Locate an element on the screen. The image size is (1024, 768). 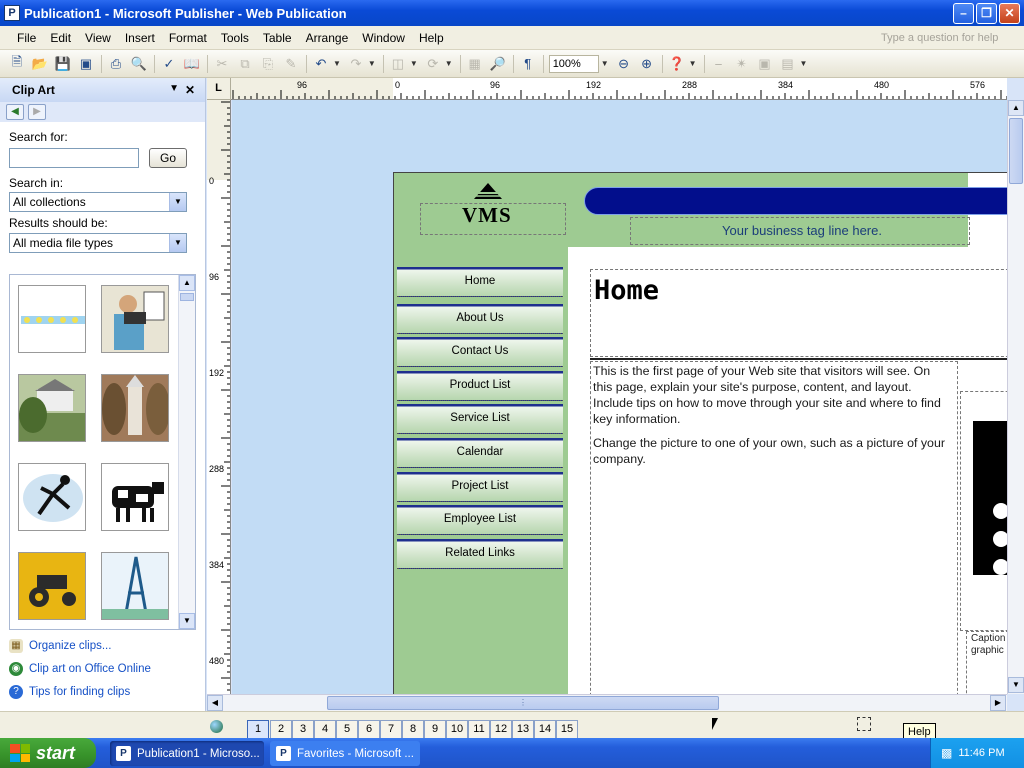
page-heading: Home is located at coordinates (626, 290).